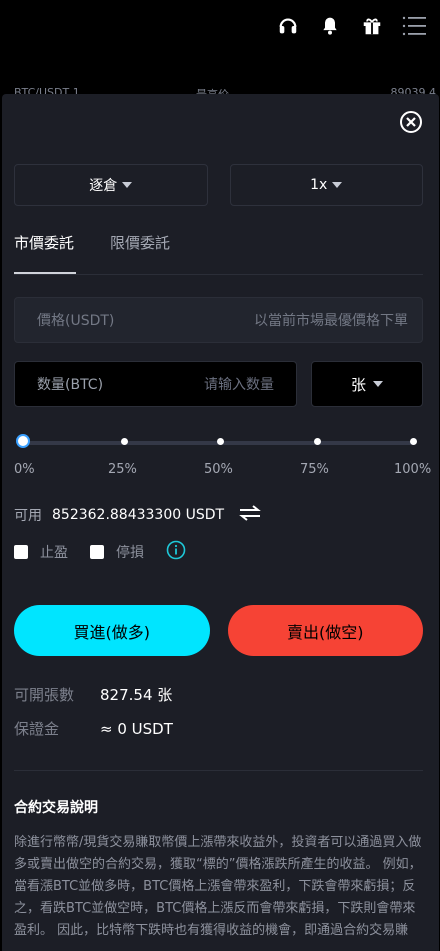 The height and width of the screenshot is (951, 440). I want to click on unit-label: 张, so click(358, 384).